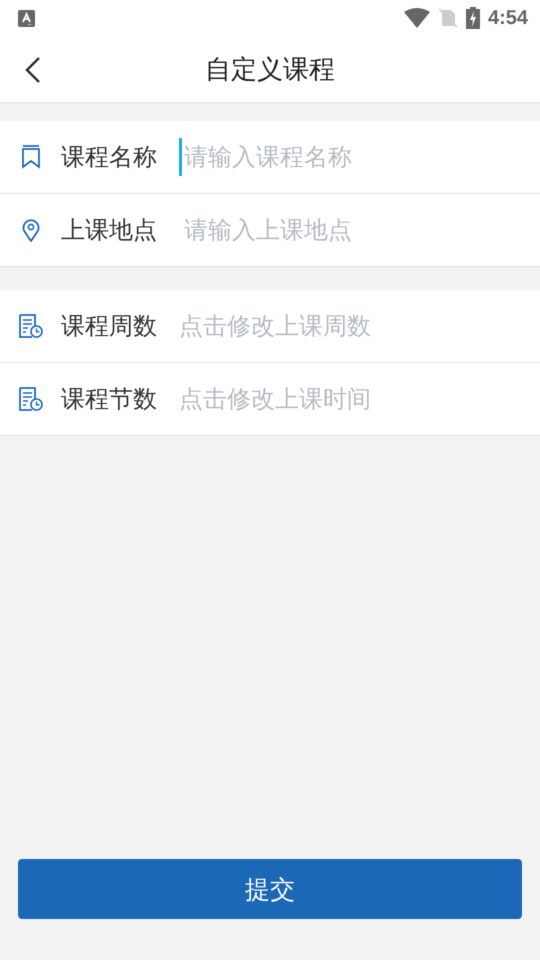 The width and height of the screenshot is (540, 960). Describe the element at coordinates (359, 157) in the screenshot. I see `input-field: 请输入课程名称` at that location.